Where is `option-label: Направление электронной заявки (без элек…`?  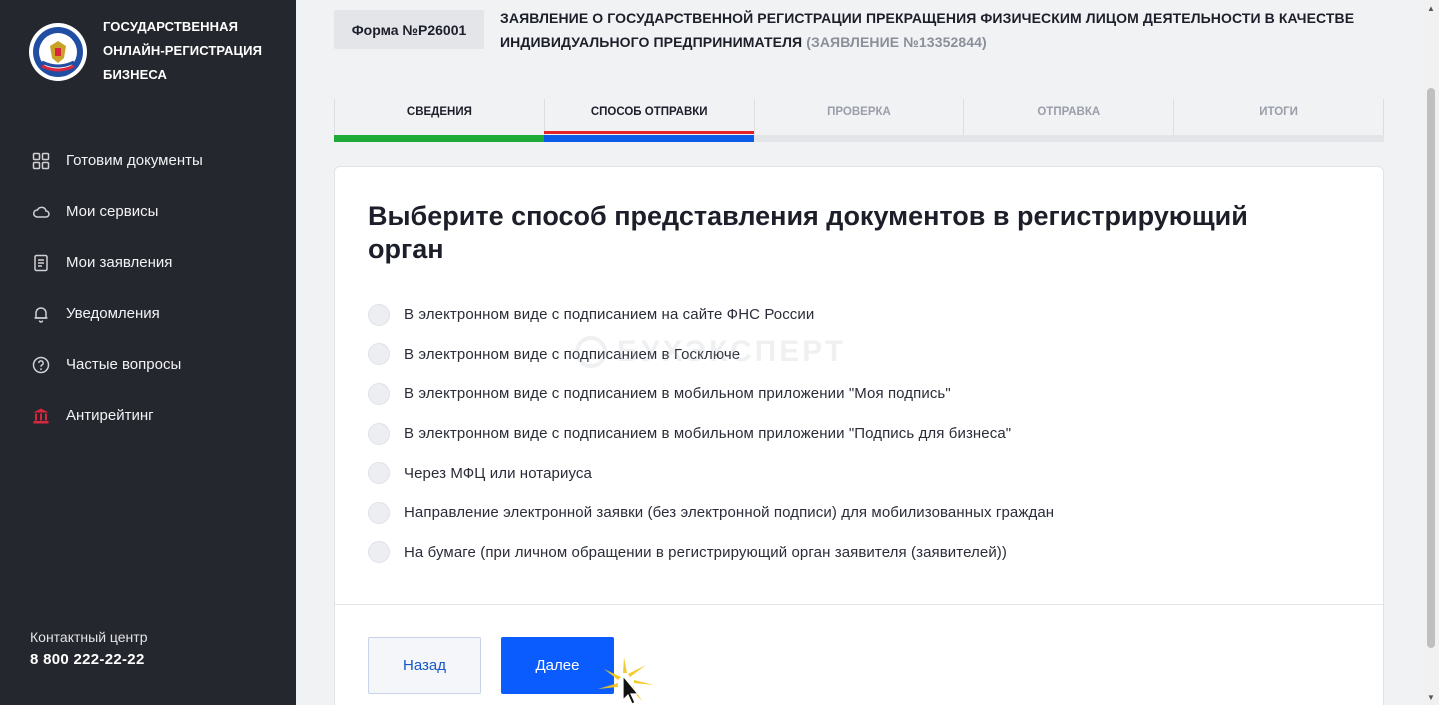 option-label: Направление электронной заявки (без элек… is located at coordinates (729, 513).